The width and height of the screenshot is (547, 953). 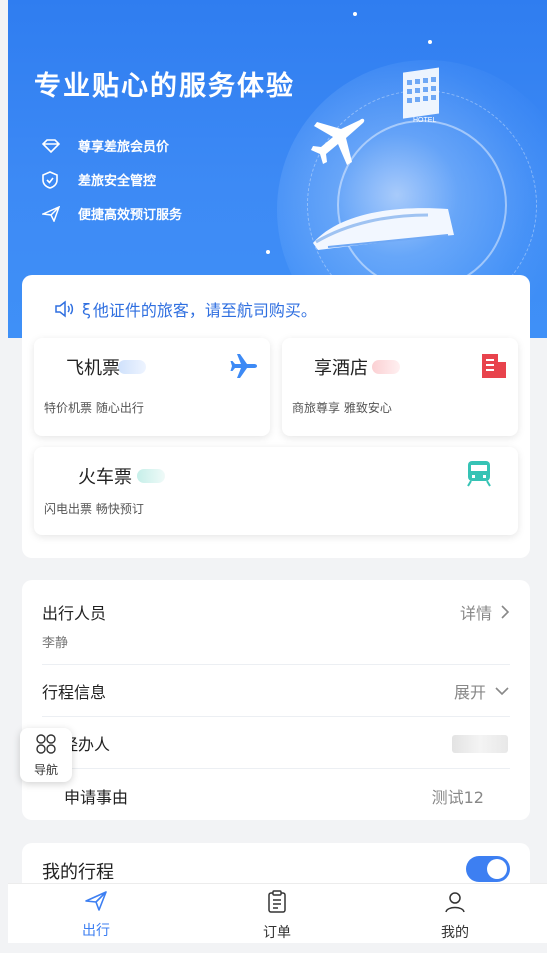 I want to click on feature-safety: 差旅安全管控, so click(x=99, y=179).